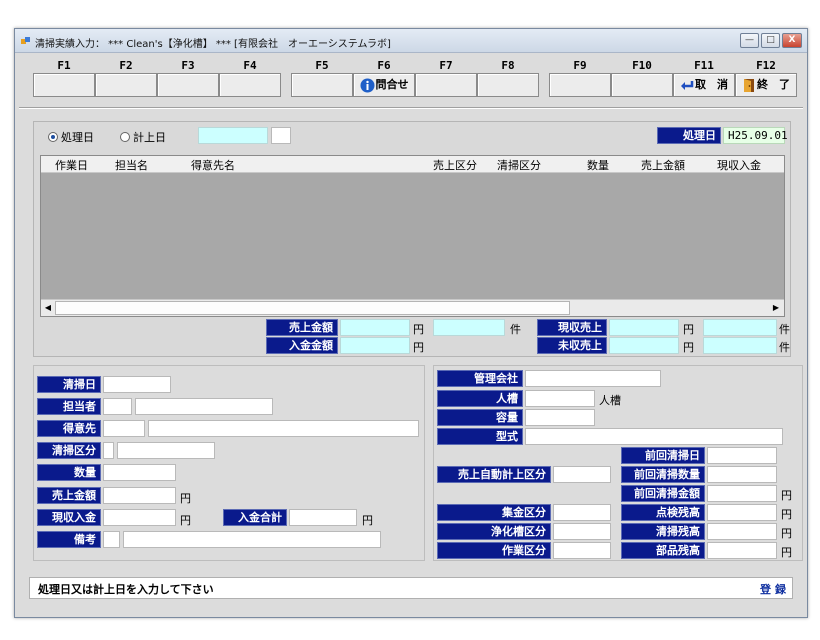 Image resolution: width=820 pixels, height=640 pixels. I want to click on col-cleaning-type: 清掃区分, so click(519, 165).